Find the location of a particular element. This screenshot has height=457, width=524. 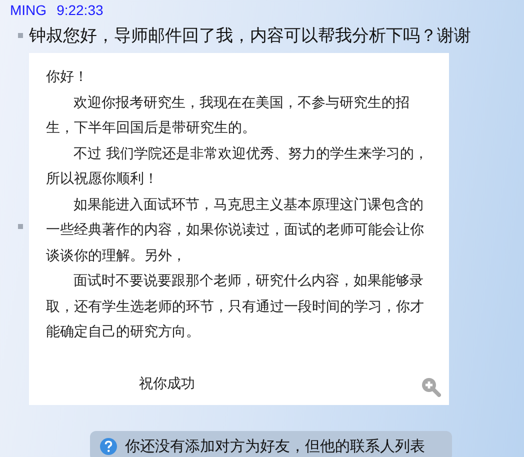

letter-paragraph: 欢迎你报考研究生，我现在在美国，不参与研究生的招生，下半年回国后是带研究生的。 is located at coordinates (228, 116).